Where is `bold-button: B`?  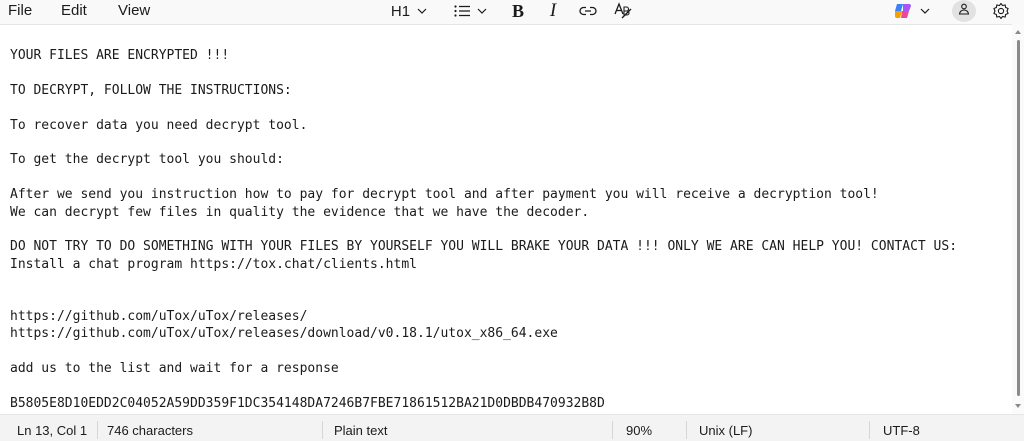 bold-button: B is located at coordinates (518, 11).